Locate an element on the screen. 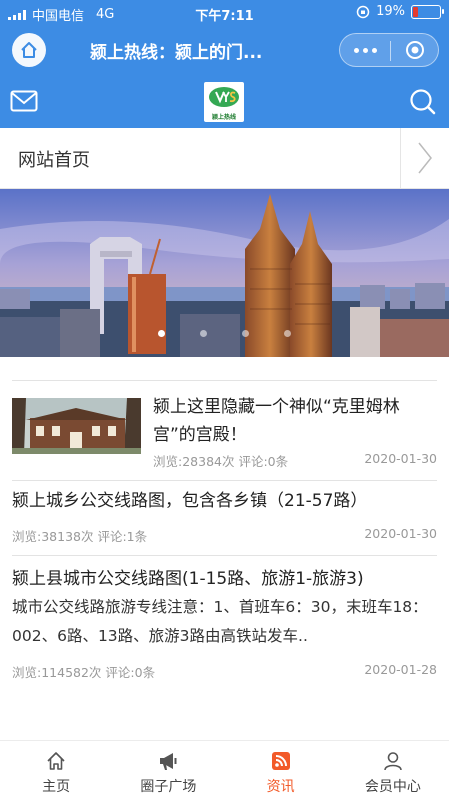 The width and height of the screenshot is (449, 801). article-title: 颍上这里隐藏一个神似“克里姆林宫”的宫殿！ is located at coordinates (295, 421).